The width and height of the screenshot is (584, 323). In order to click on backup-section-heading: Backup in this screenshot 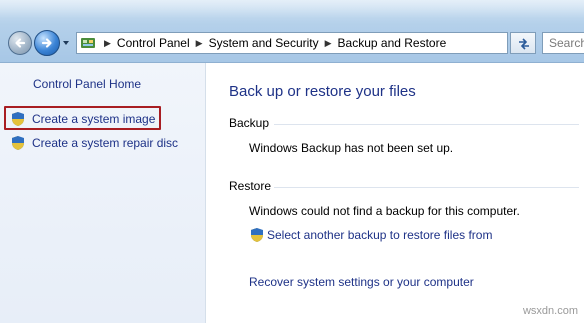, I will do `click(249, 123)`.